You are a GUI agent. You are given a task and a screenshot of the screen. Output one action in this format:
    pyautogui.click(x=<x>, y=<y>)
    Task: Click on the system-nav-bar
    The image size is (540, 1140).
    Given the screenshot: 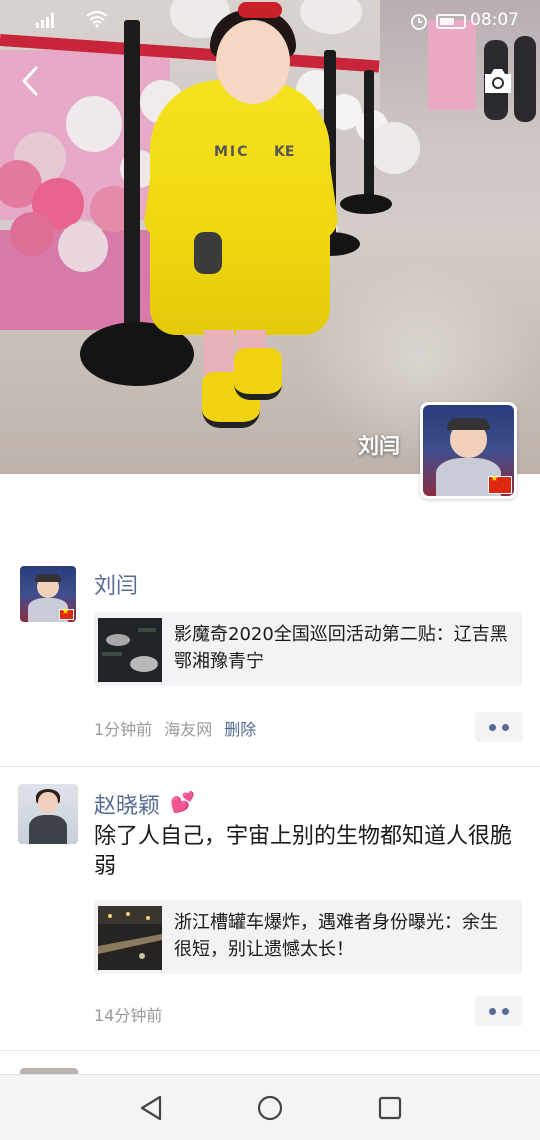 What is the action you would take?
    pyautogui.click(x=270, y=1107)
    